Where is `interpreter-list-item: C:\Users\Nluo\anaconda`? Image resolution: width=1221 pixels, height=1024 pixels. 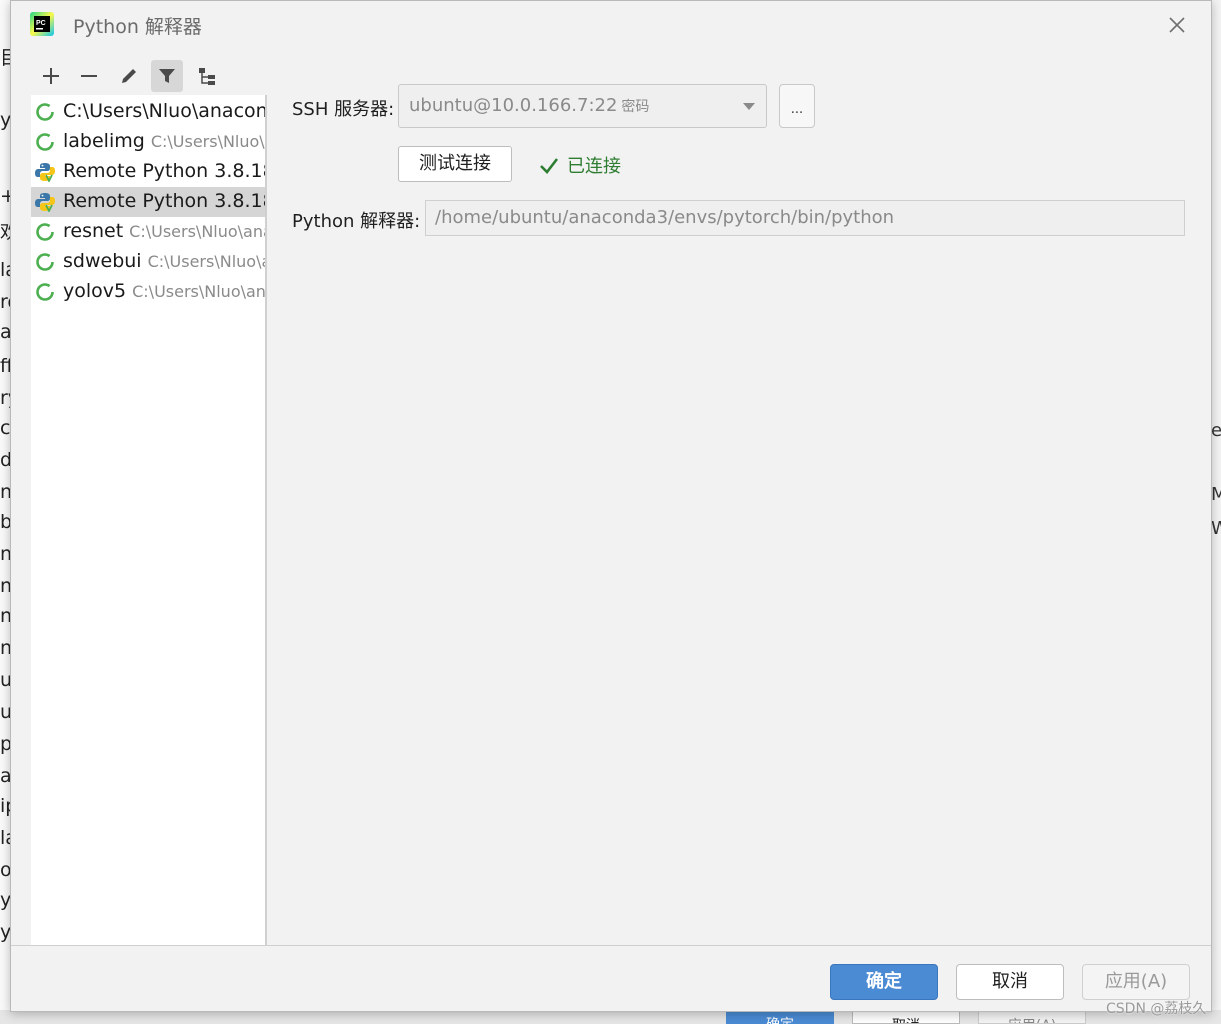
interpreter-list-item: C:\Users\Nluo\anaconda is located at coordinates (148, 112).